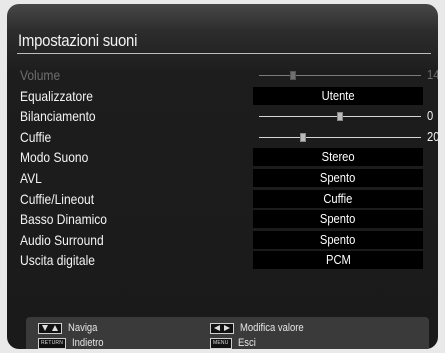 The height and width of the screenshot is (353, 445). I want to click on setting-label: Bilanciamento, so click(58, 116).